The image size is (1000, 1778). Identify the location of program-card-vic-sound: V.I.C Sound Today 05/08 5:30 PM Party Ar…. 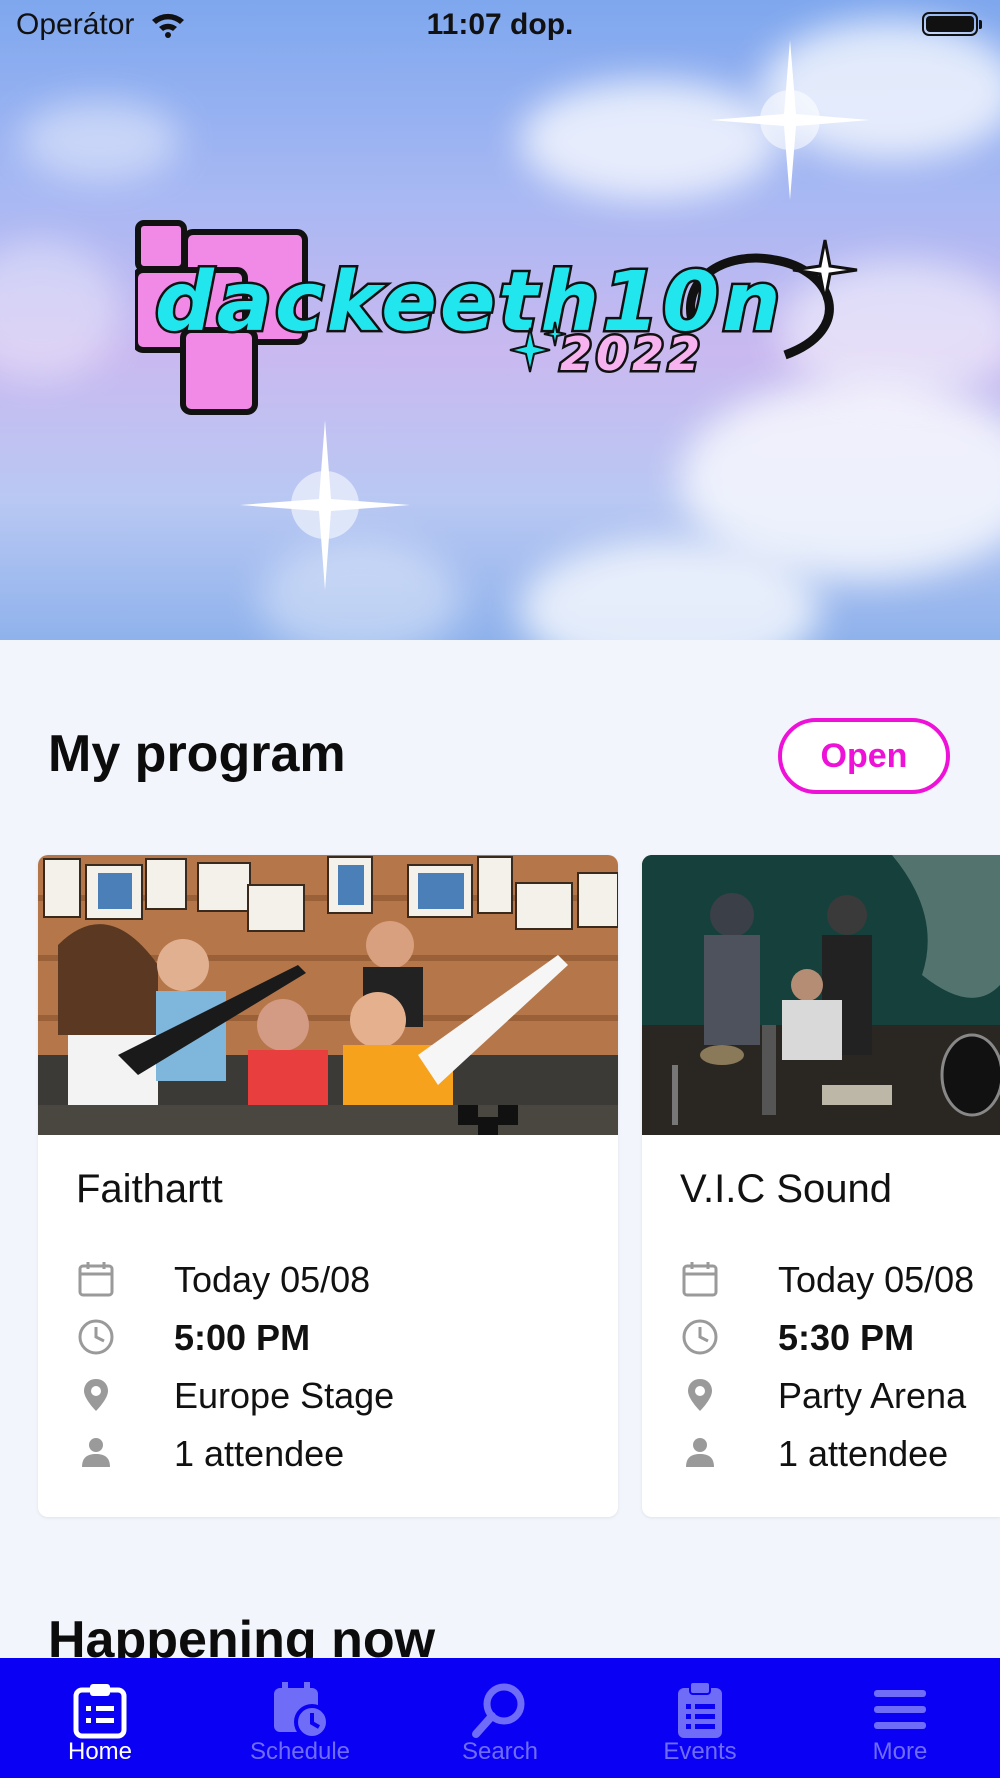
(821, 1186).